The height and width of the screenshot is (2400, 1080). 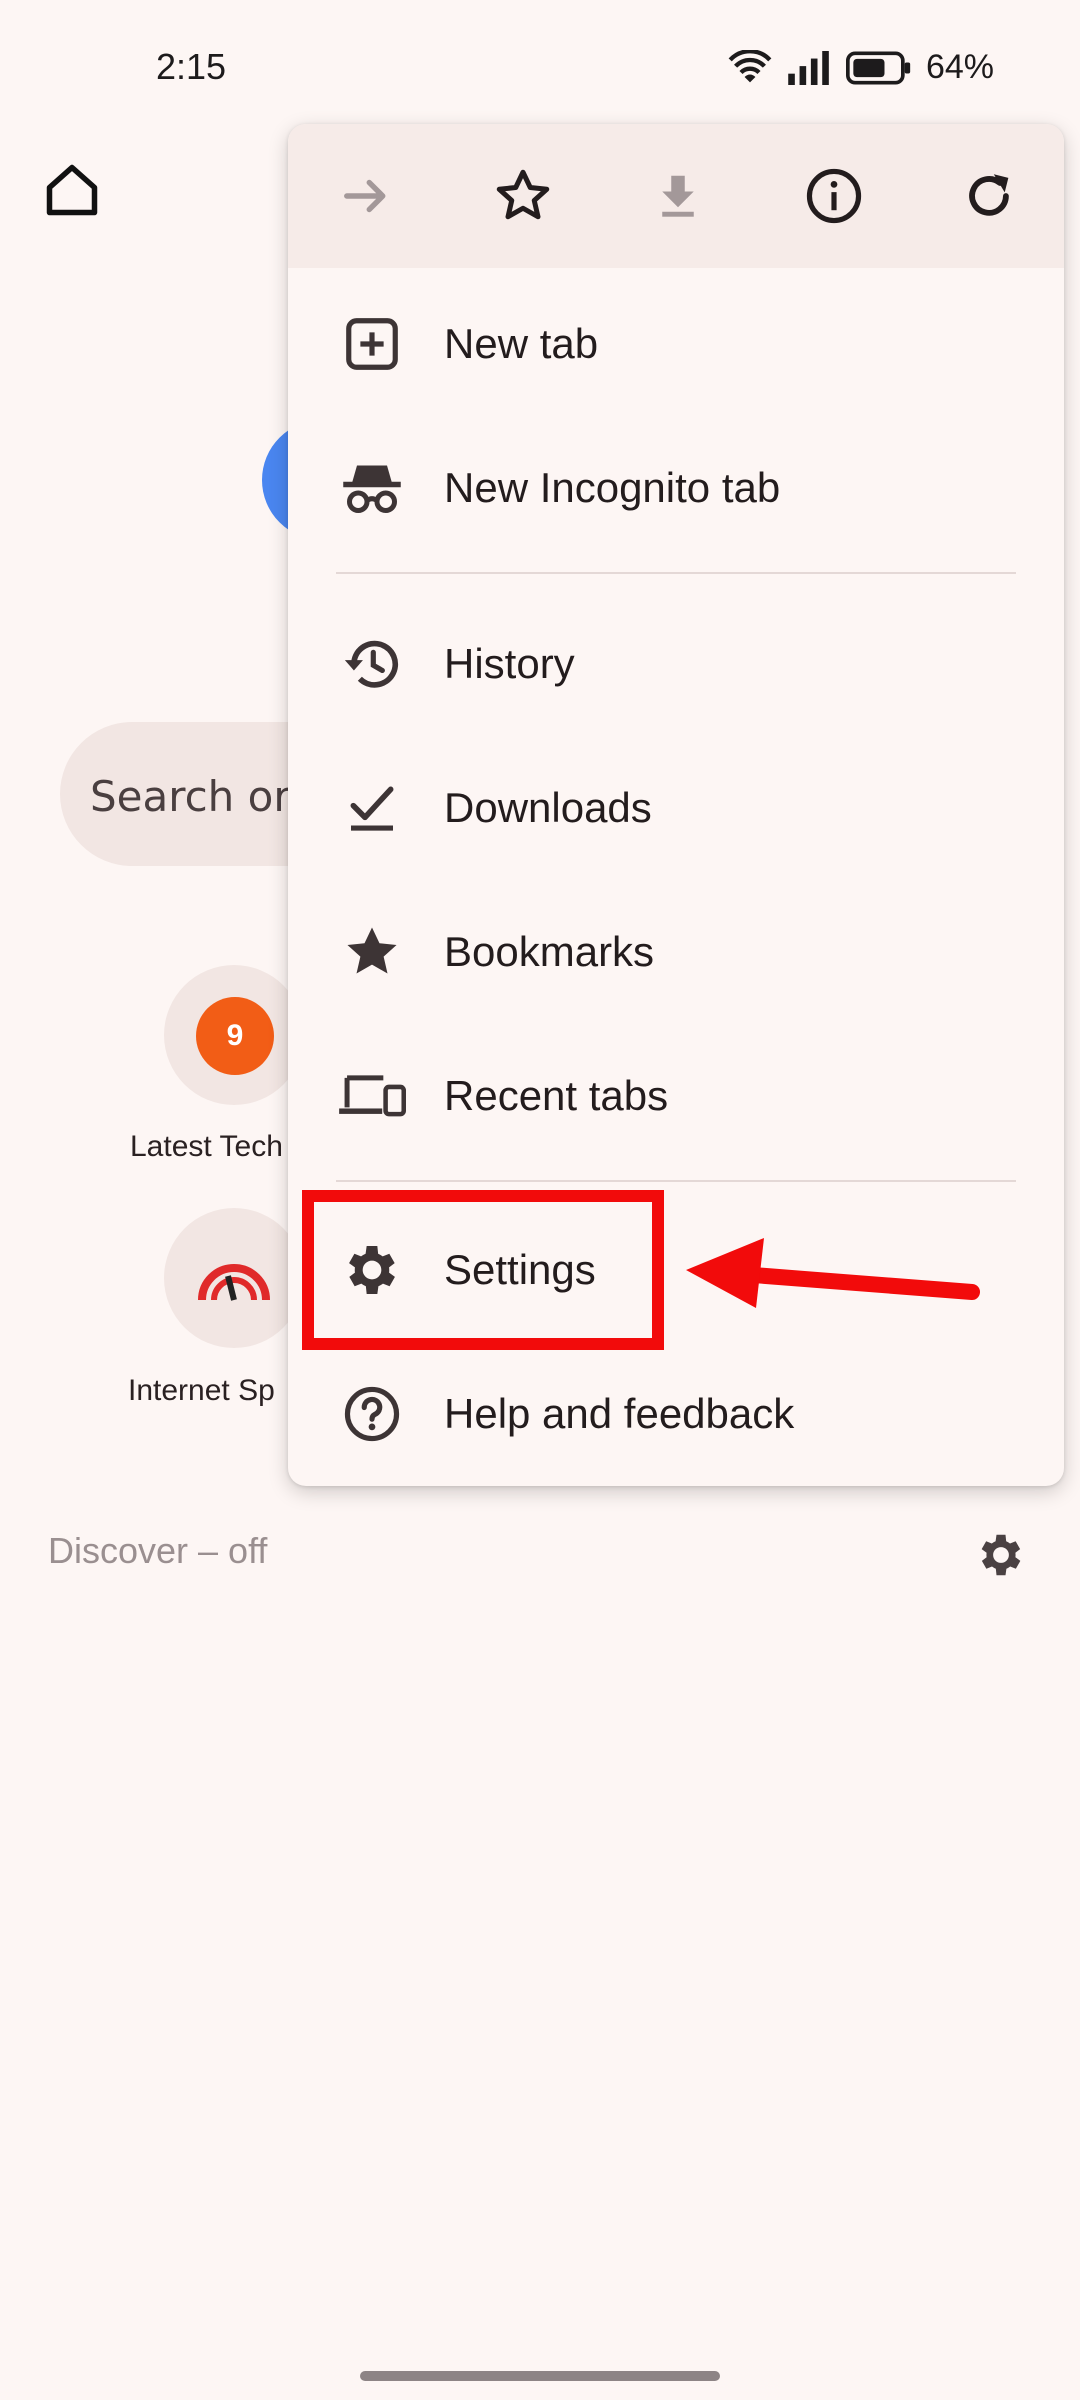 What do you see at coordinates (834, 196) in the screenshot?
I see `info-icon` at bounding box center [834, 196].